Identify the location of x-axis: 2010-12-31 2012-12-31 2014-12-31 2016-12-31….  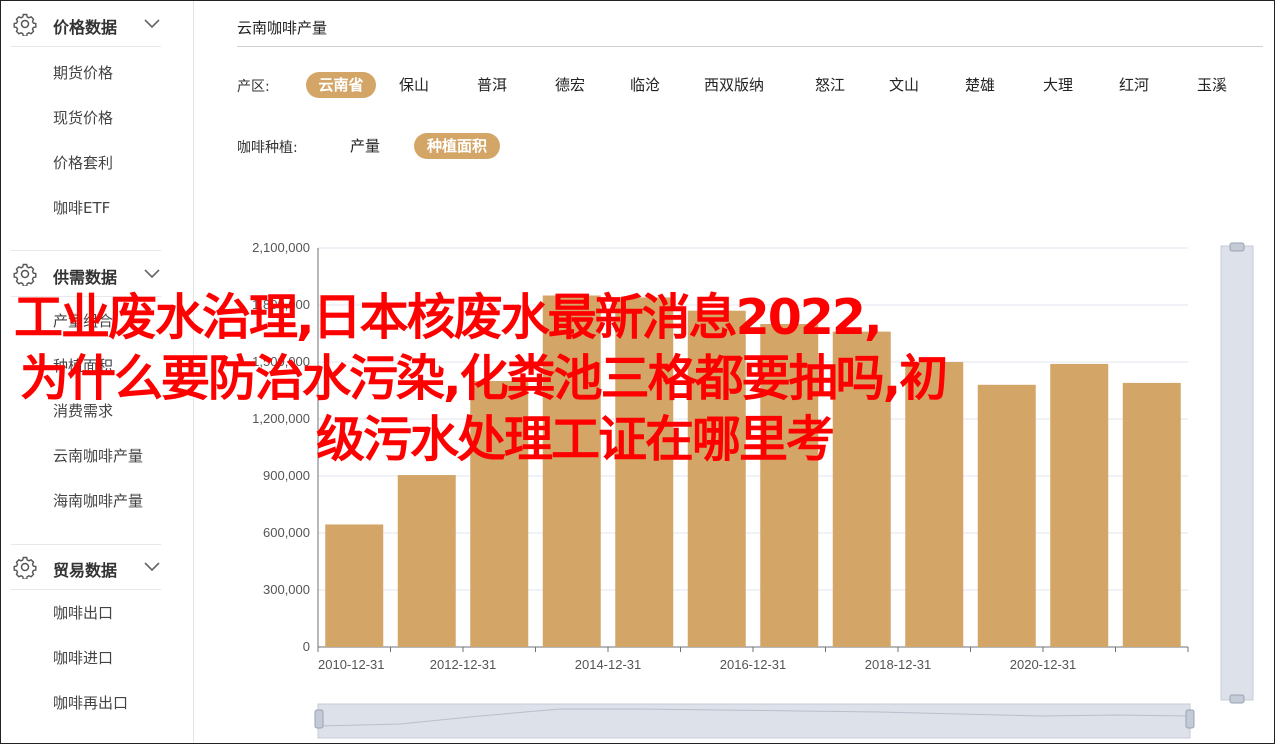
(753, 659).